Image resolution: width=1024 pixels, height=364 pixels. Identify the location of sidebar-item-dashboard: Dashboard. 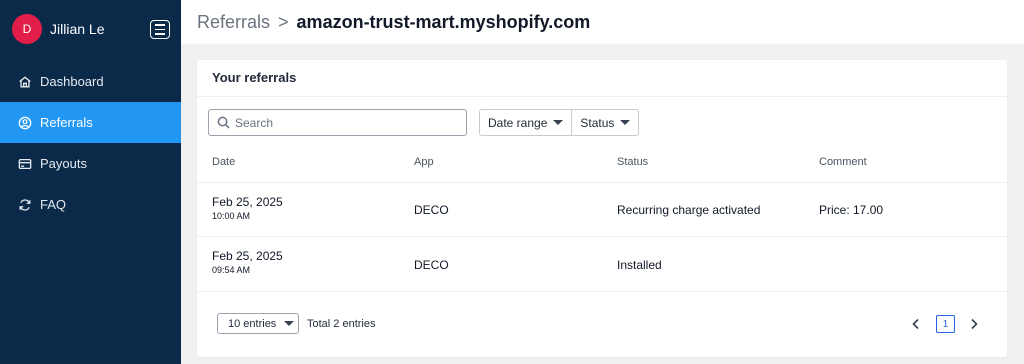
(90, 81).